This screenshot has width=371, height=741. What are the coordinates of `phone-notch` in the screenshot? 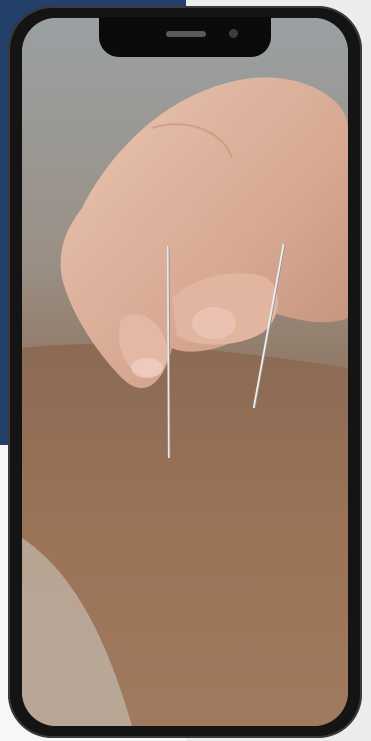 It's located at (185, 37).